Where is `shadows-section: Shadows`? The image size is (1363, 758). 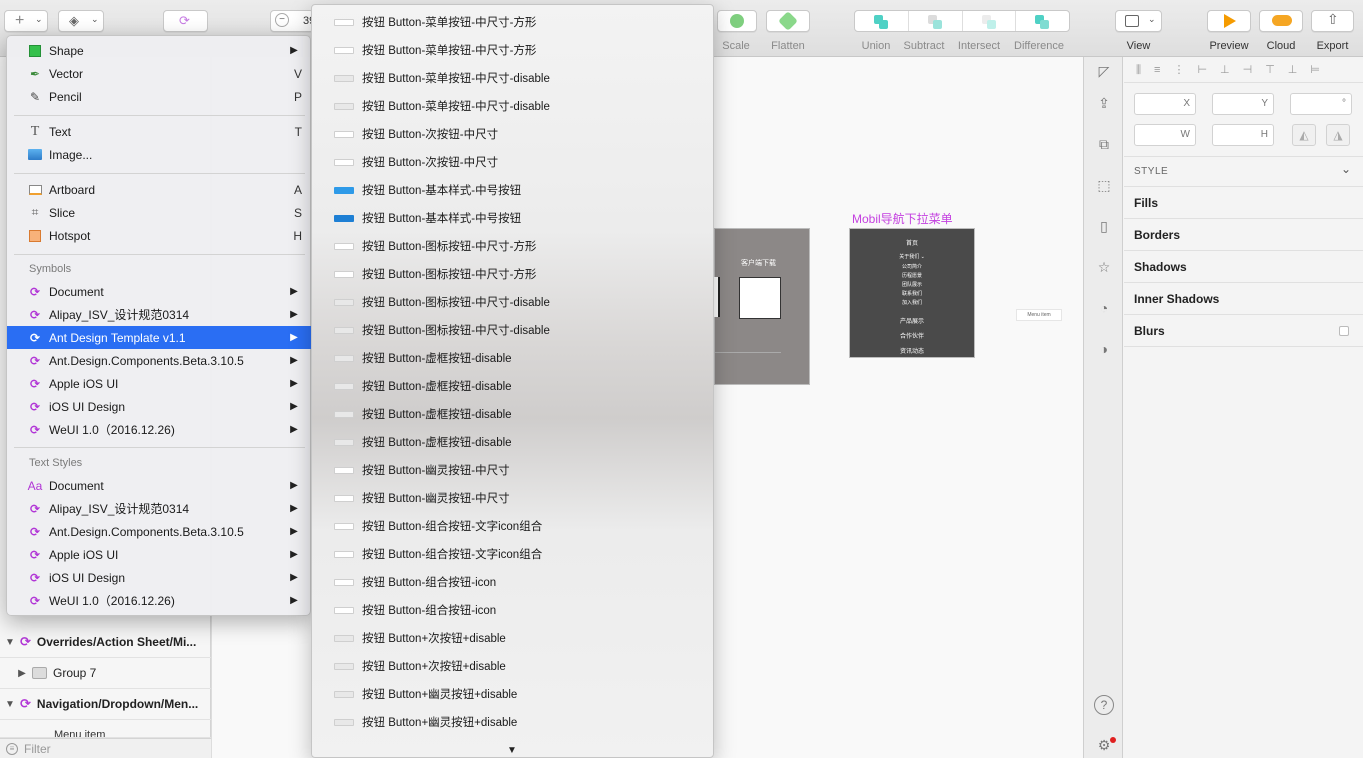
shadows-section: Shadows is located at coordinates (1243, 267).